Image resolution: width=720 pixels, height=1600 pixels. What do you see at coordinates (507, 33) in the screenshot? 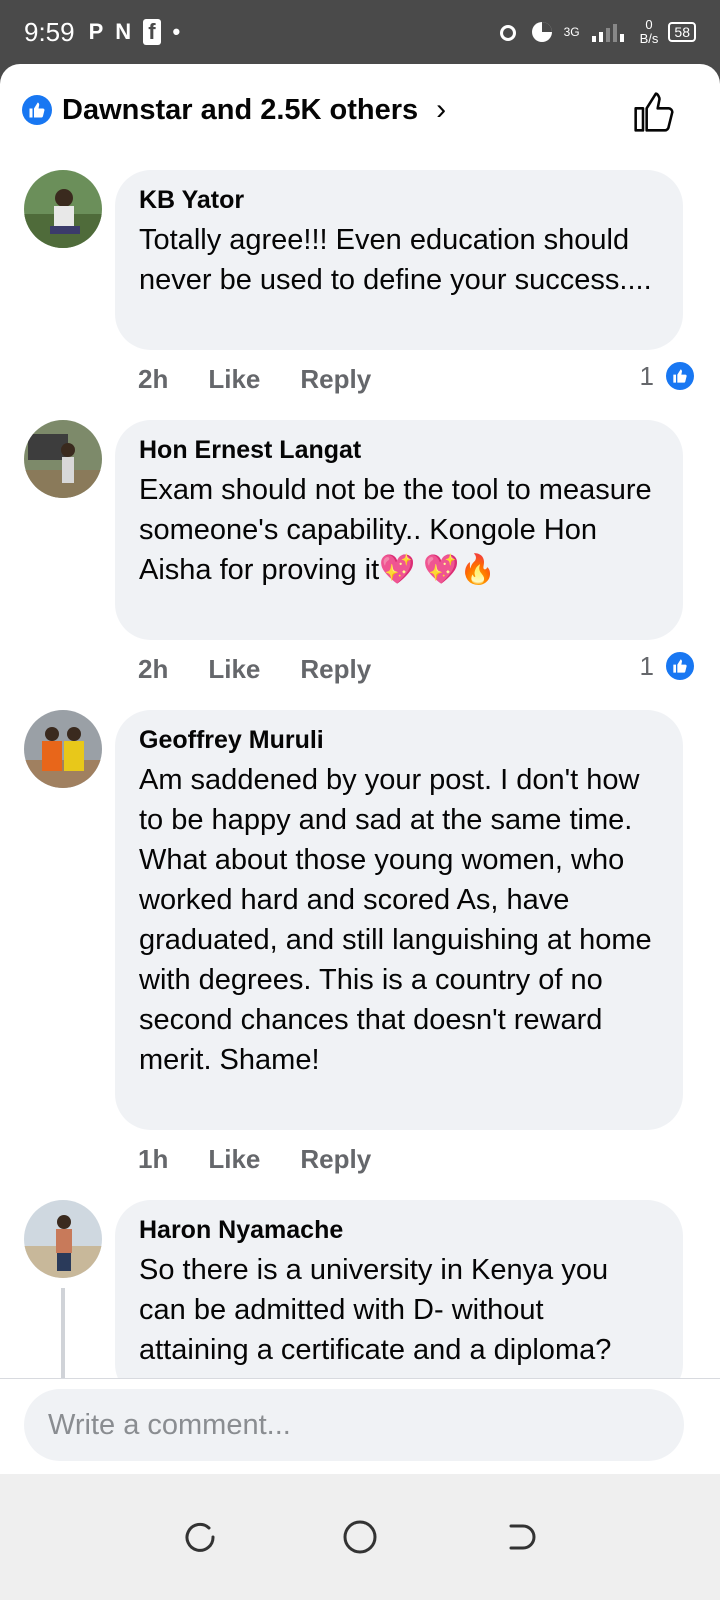
I see `alarm-icon` at bounding box center [507, 33].